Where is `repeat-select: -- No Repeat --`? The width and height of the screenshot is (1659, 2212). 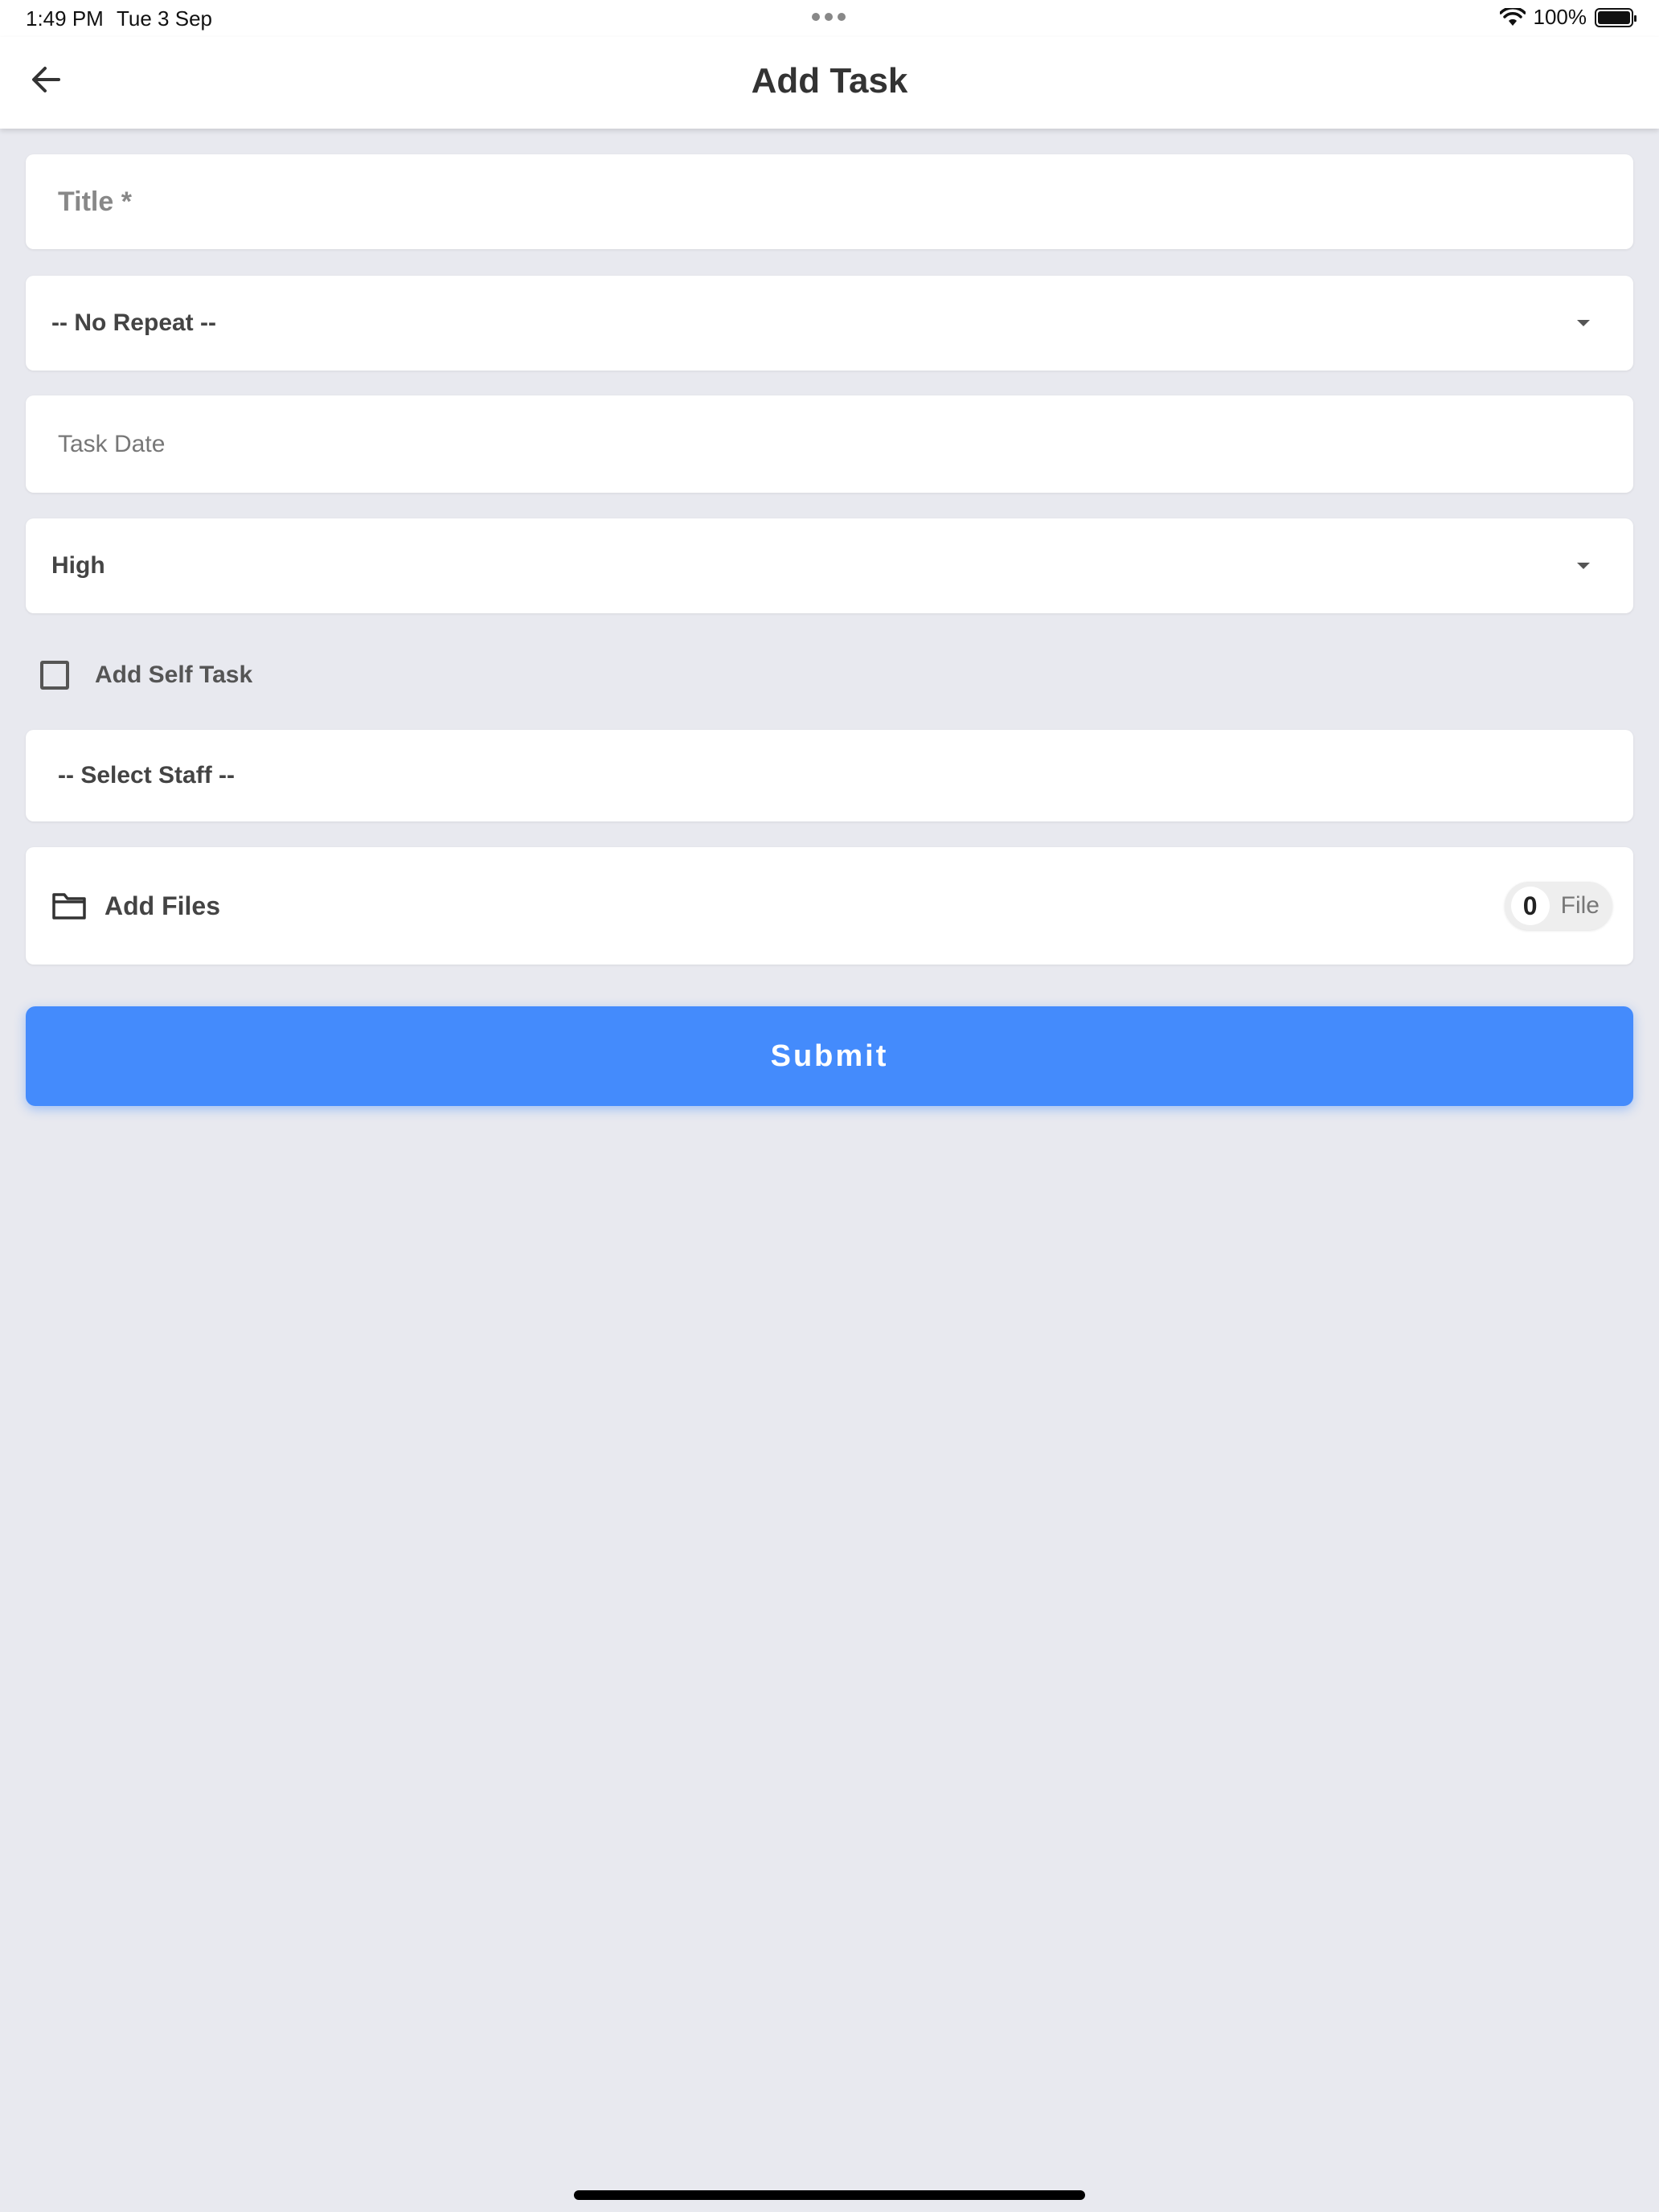 repeat-select: -- No Repeat -- is located at coordinates (829, 323).